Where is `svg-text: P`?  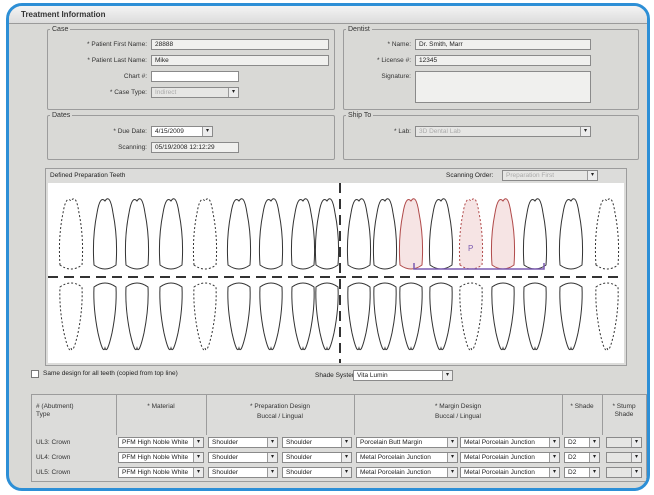
svg-text: P is located at coordinates (470, 248).